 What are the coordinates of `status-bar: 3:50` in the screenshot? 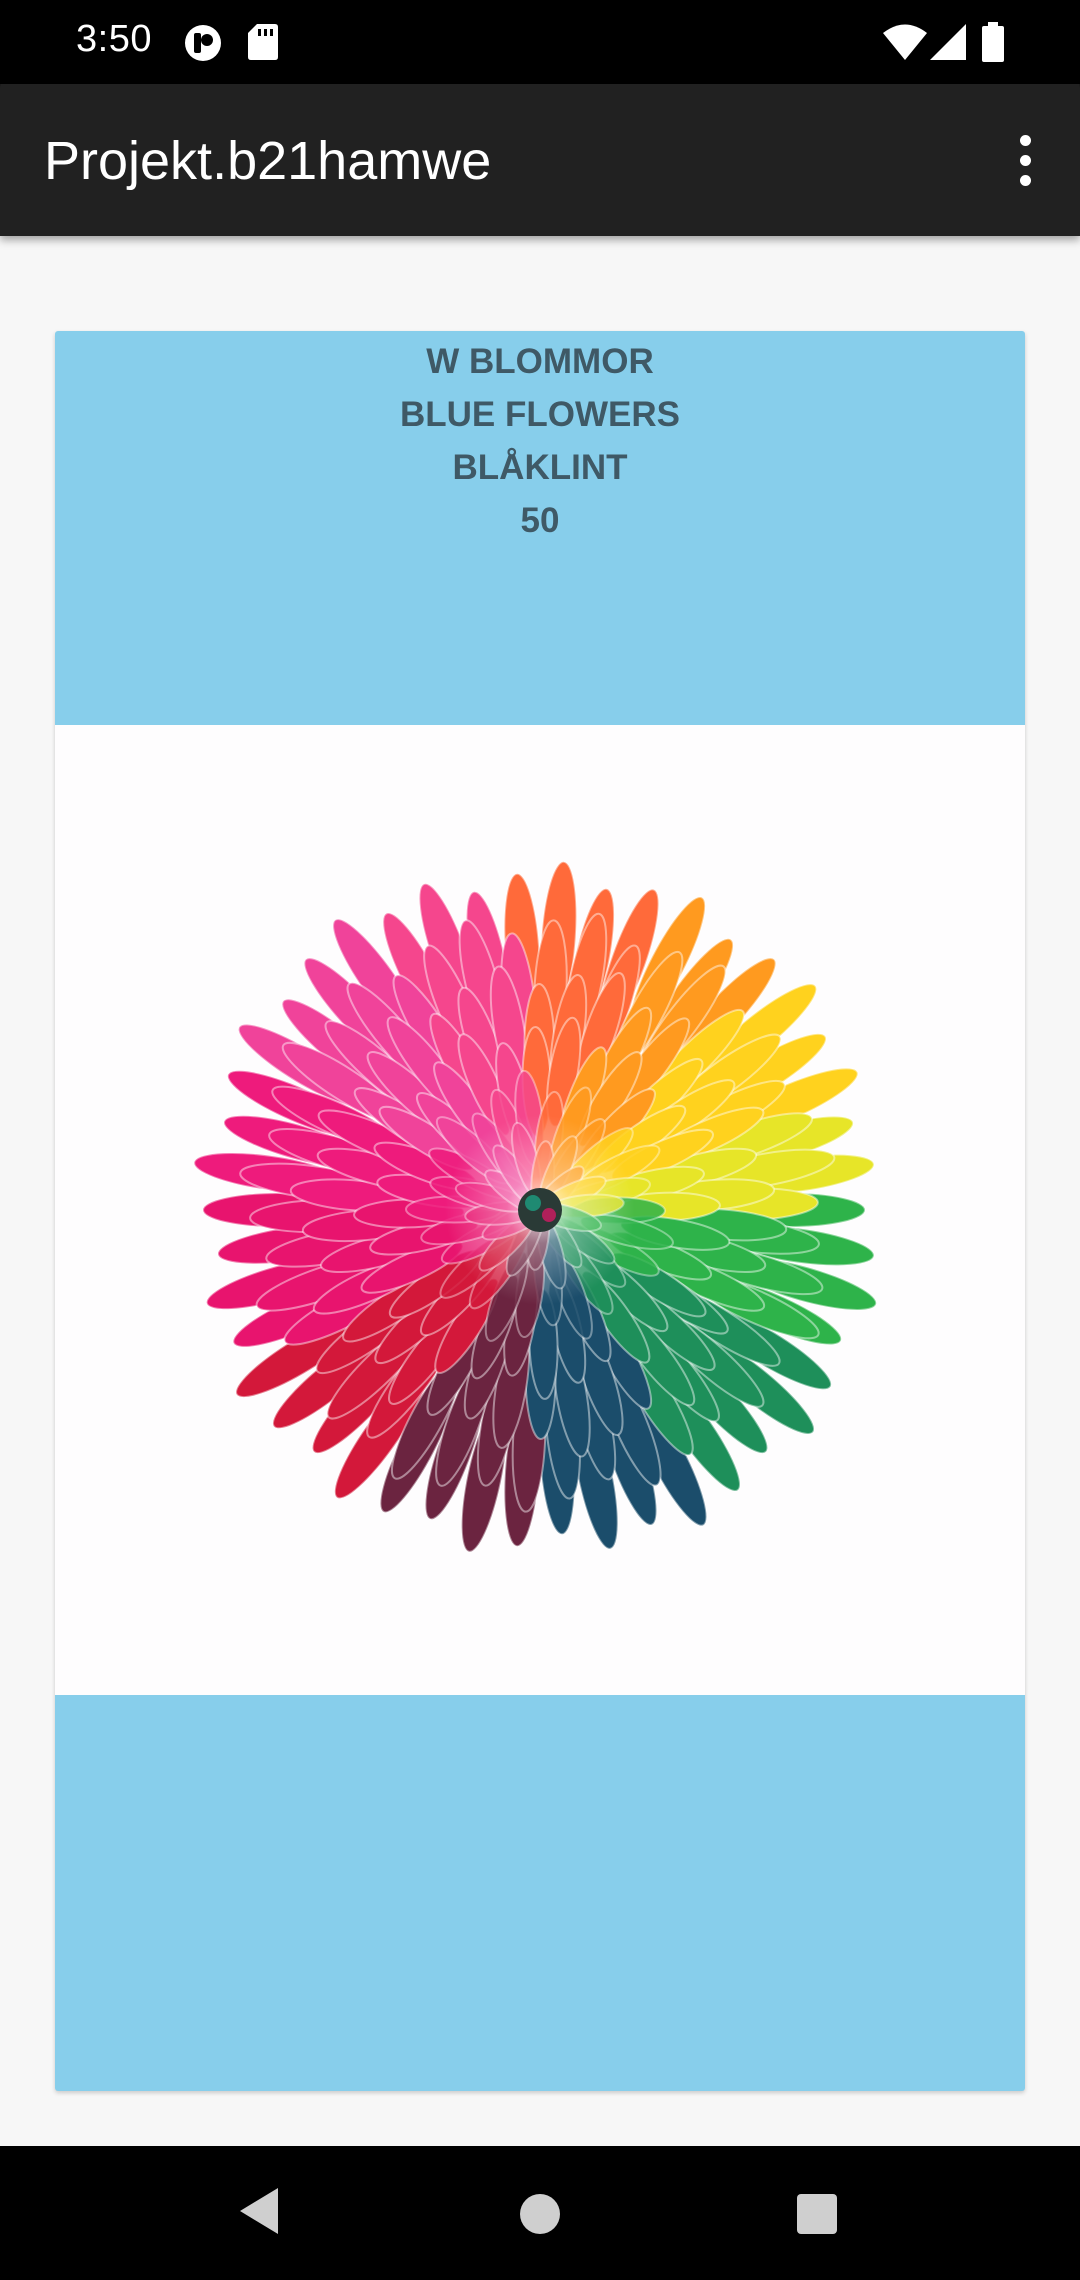 It's located at (540, 42).